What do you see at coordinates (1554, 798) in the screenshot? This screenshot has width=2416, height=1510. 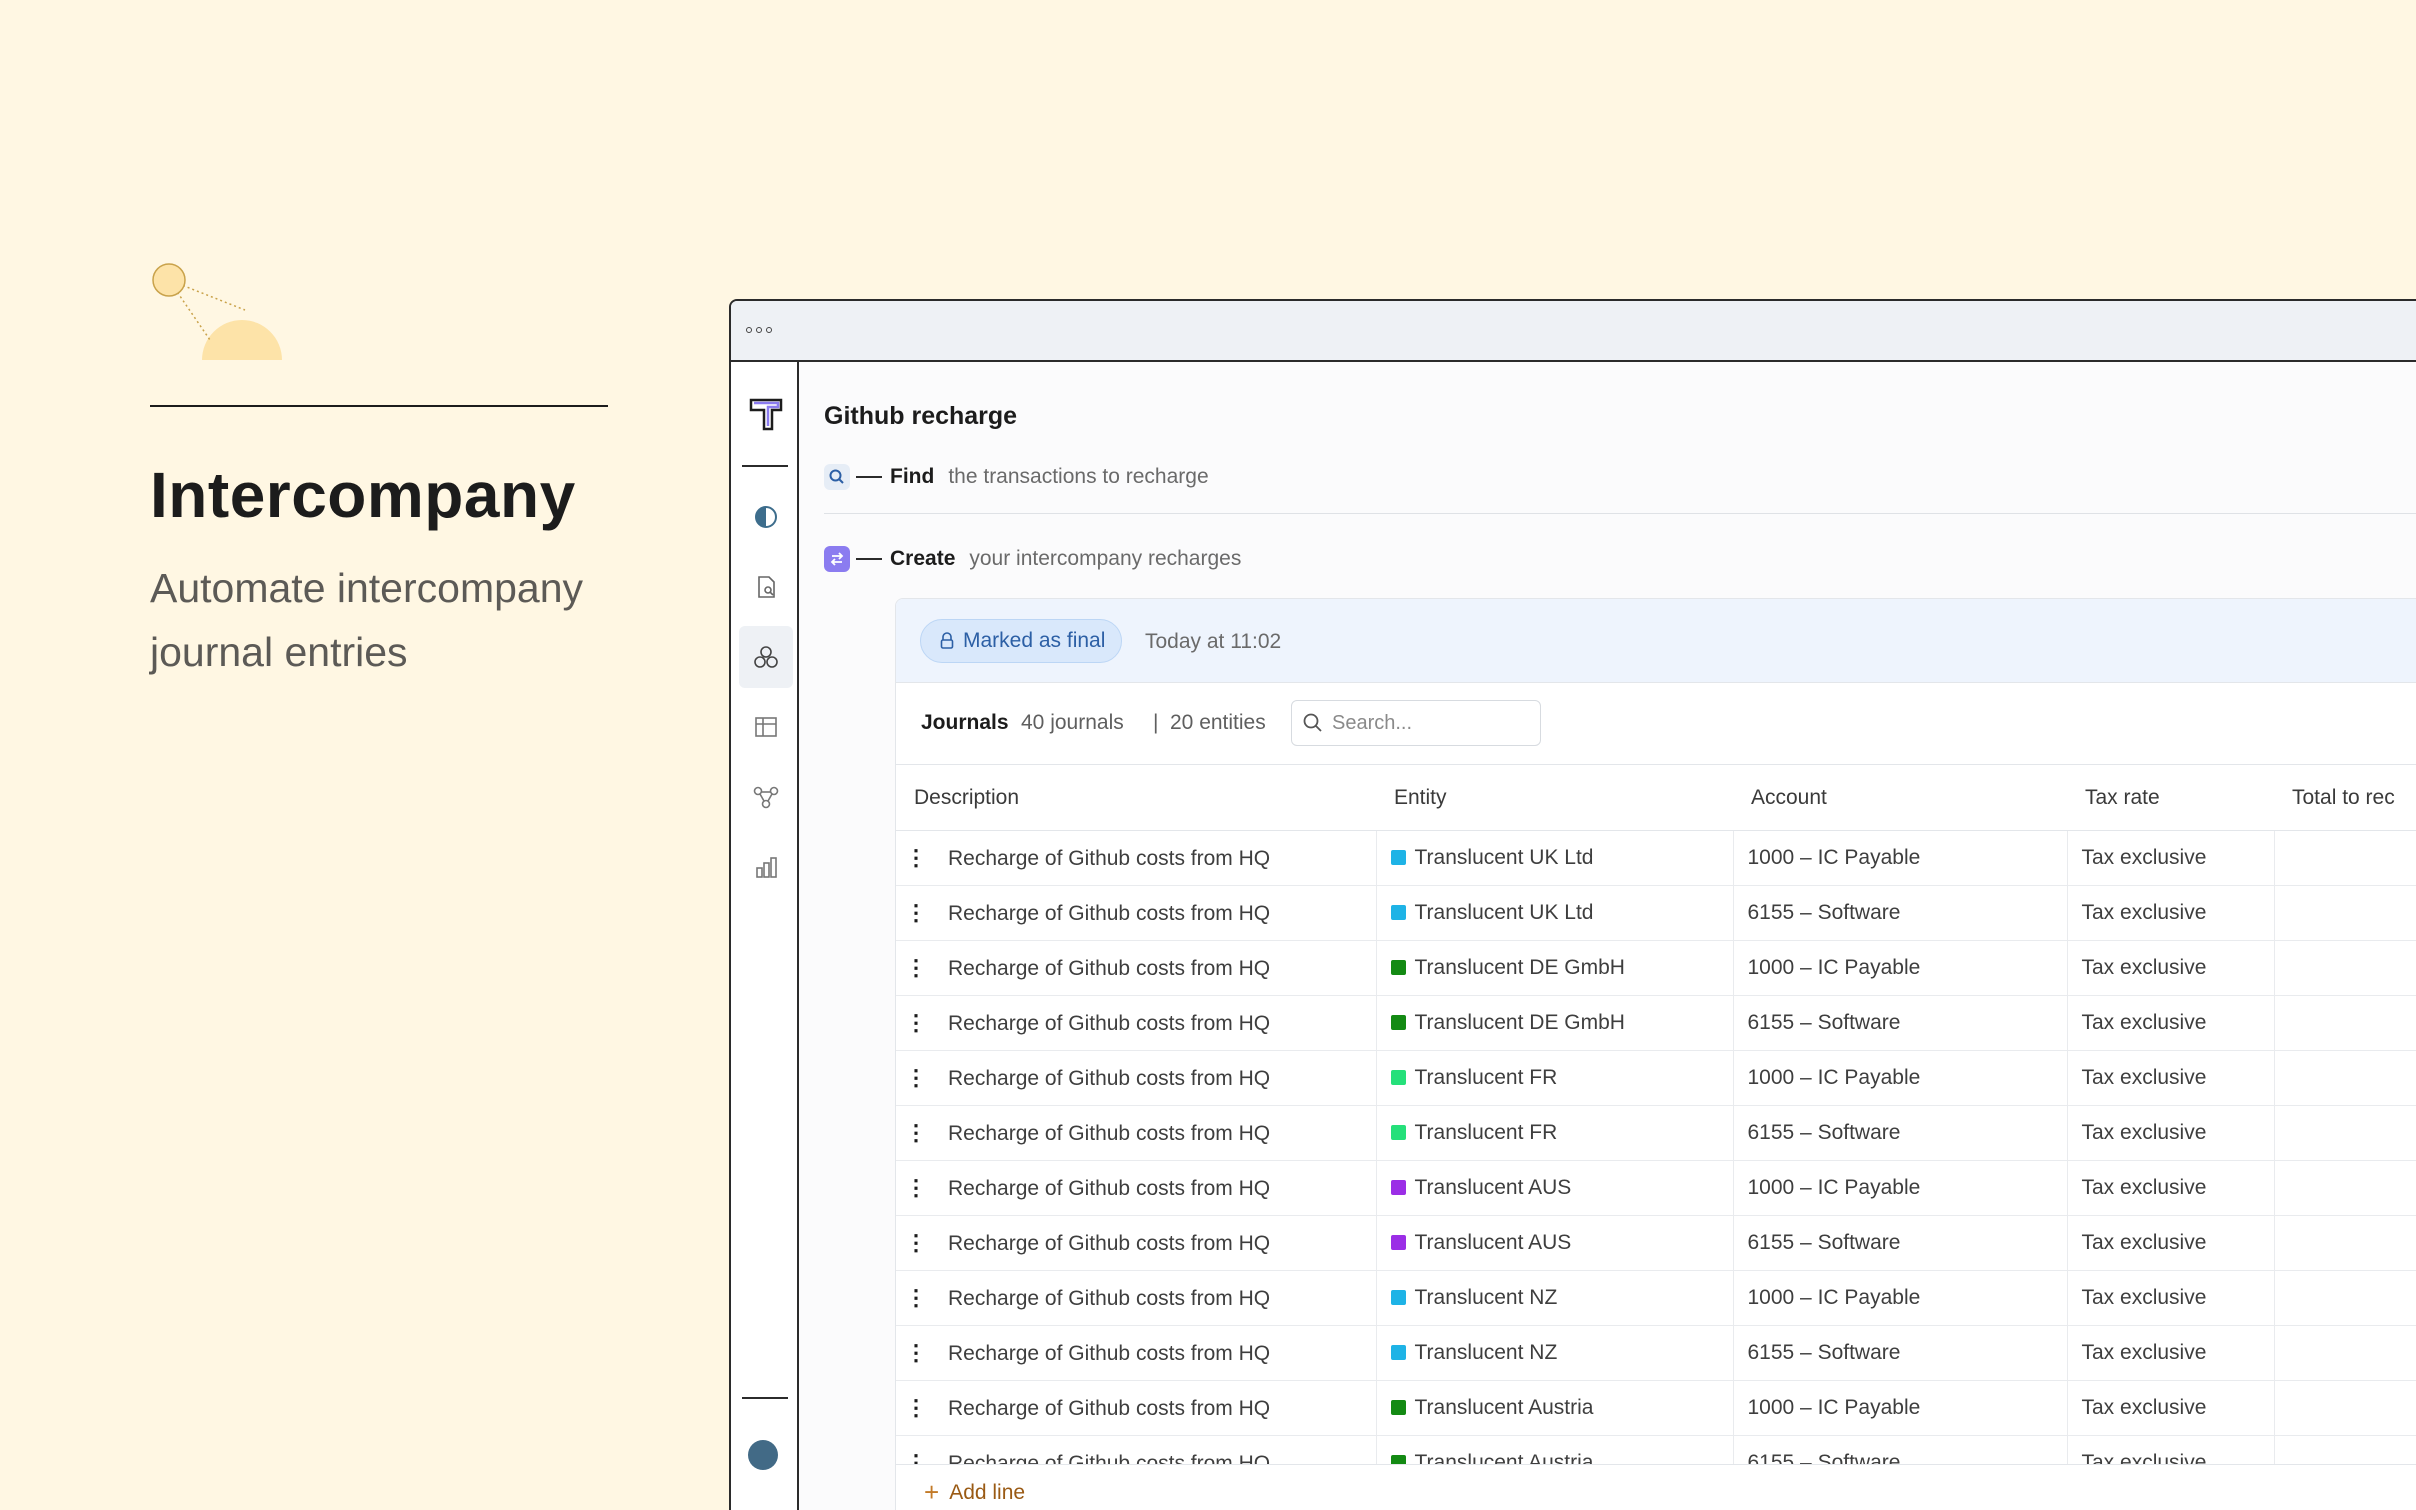 I see `column-header: Entity` at bounding box center [1554, 798].